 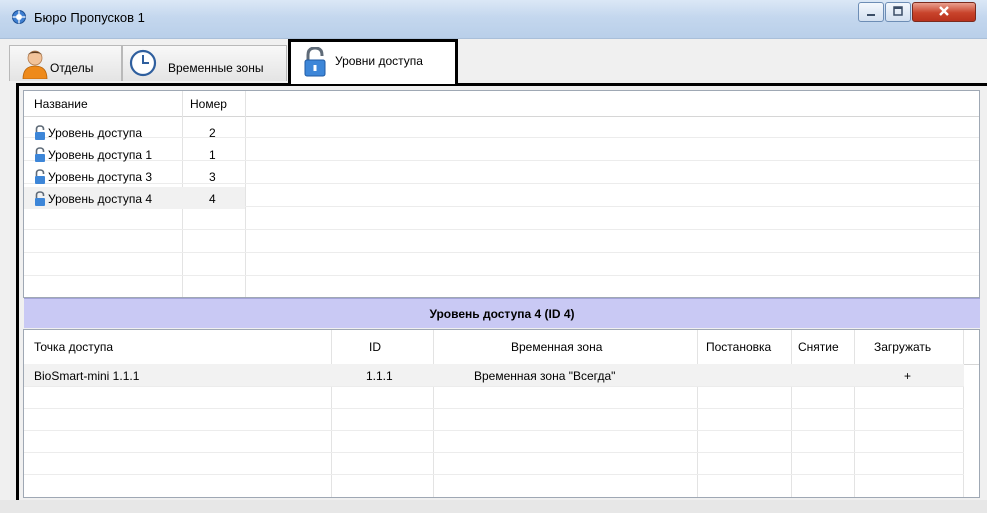 I want to click on level-name: Уровень доступа 1, so click(x=100, y=155).